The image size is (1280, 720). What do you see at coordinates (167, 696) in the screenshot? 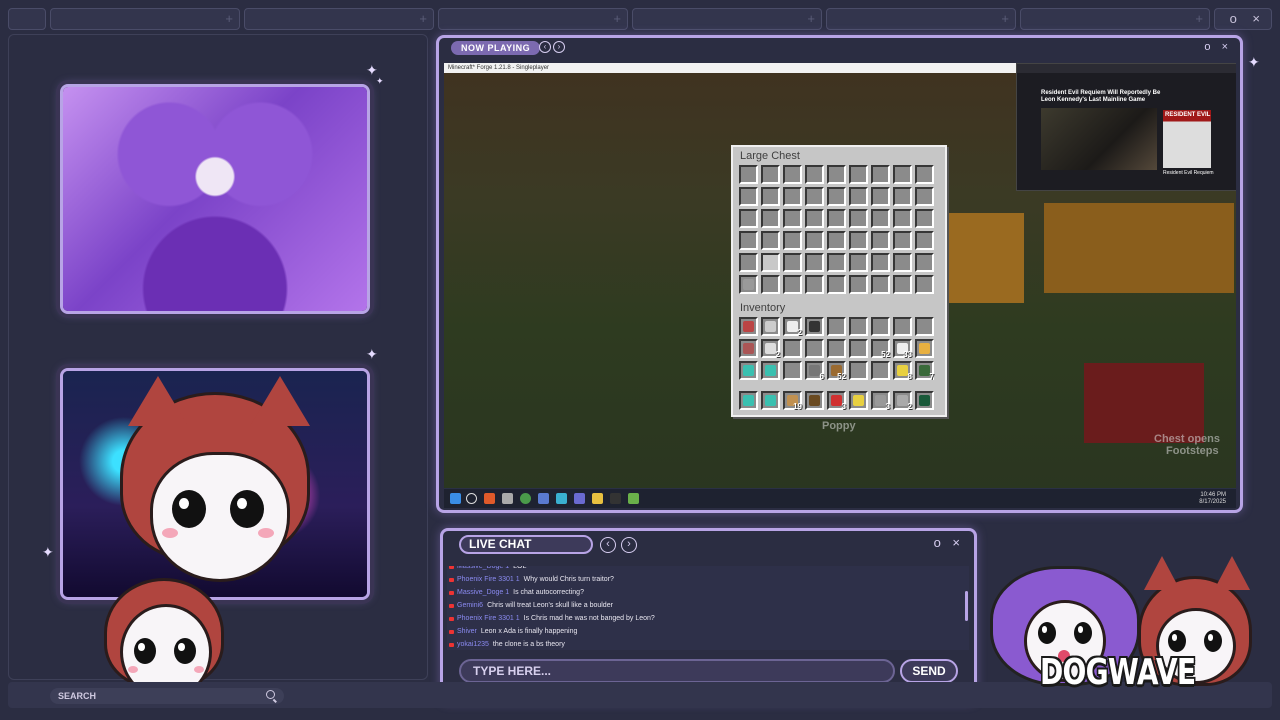
I see `search-input: SEARCH` at bounding box center [167, 696].